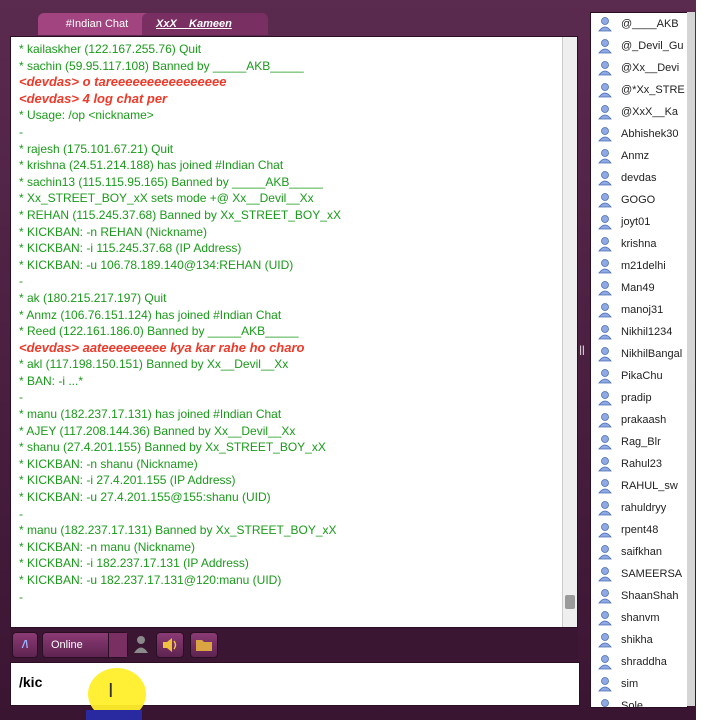  Describe the element at coordinates (639, 310) in the screenshot. I see `user-list-item: manoj31` at that location.